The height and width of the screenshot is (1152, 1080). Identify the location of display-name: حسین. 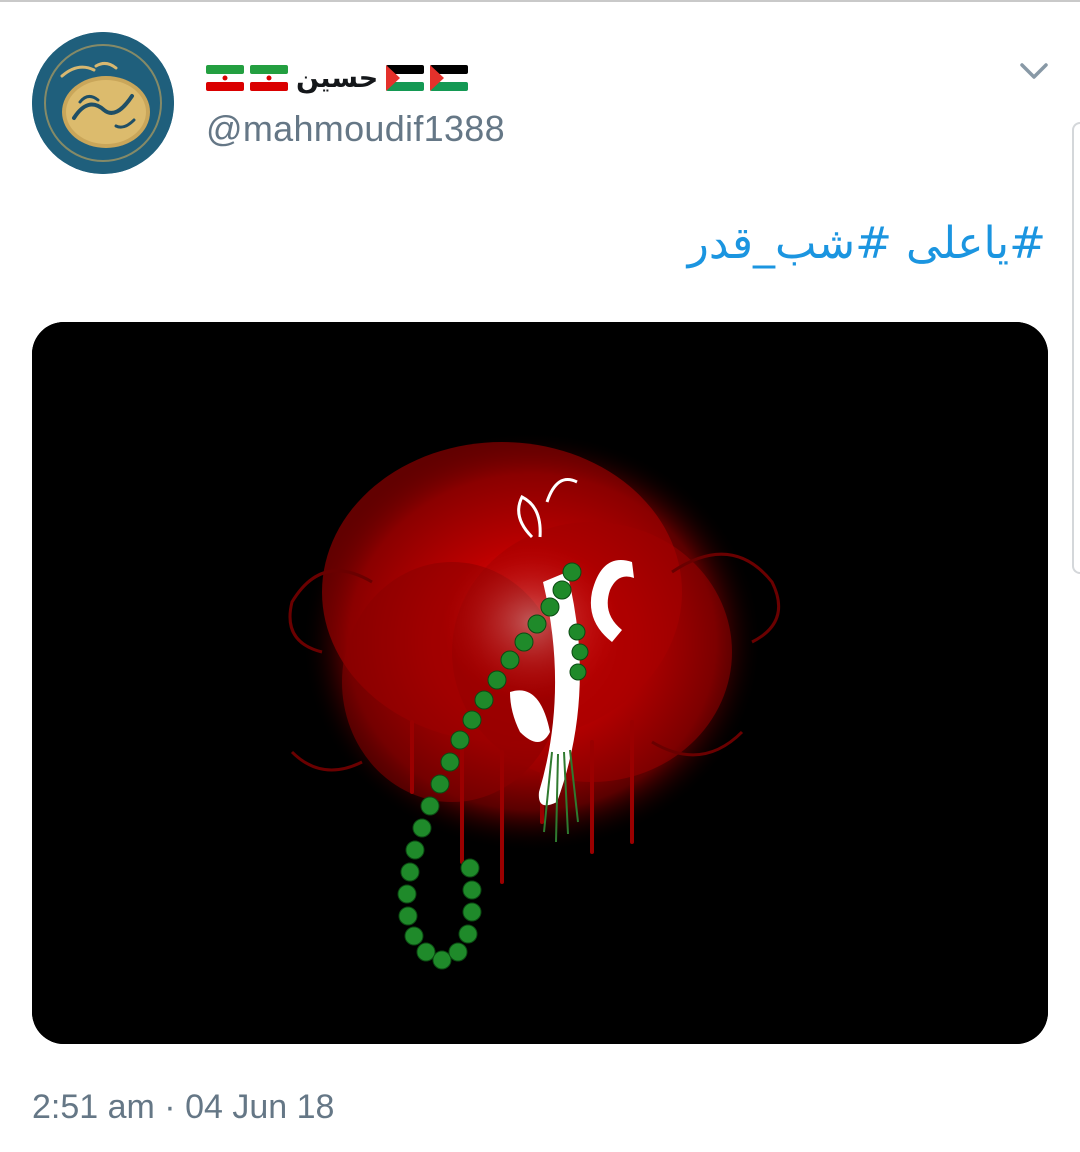
(337, 78).